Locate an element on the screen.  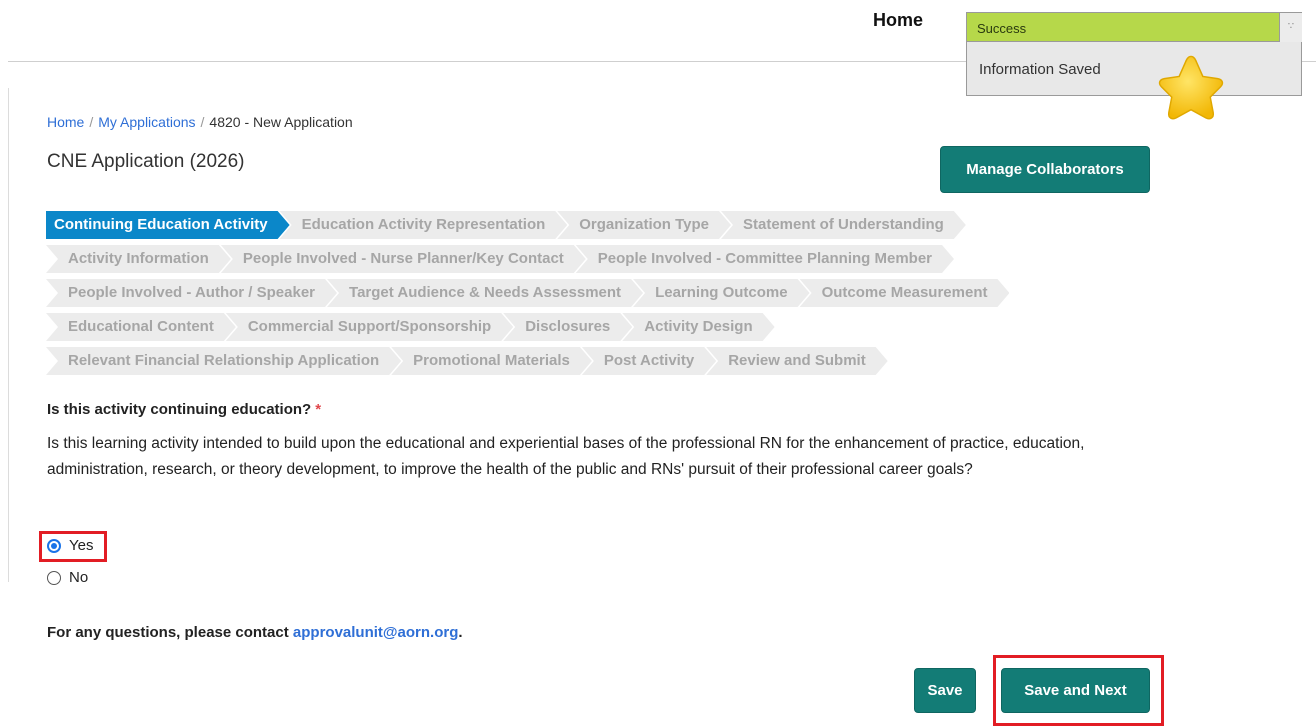
step-promotional-materials: Promotional Materials is located at coordinates (491, 361).